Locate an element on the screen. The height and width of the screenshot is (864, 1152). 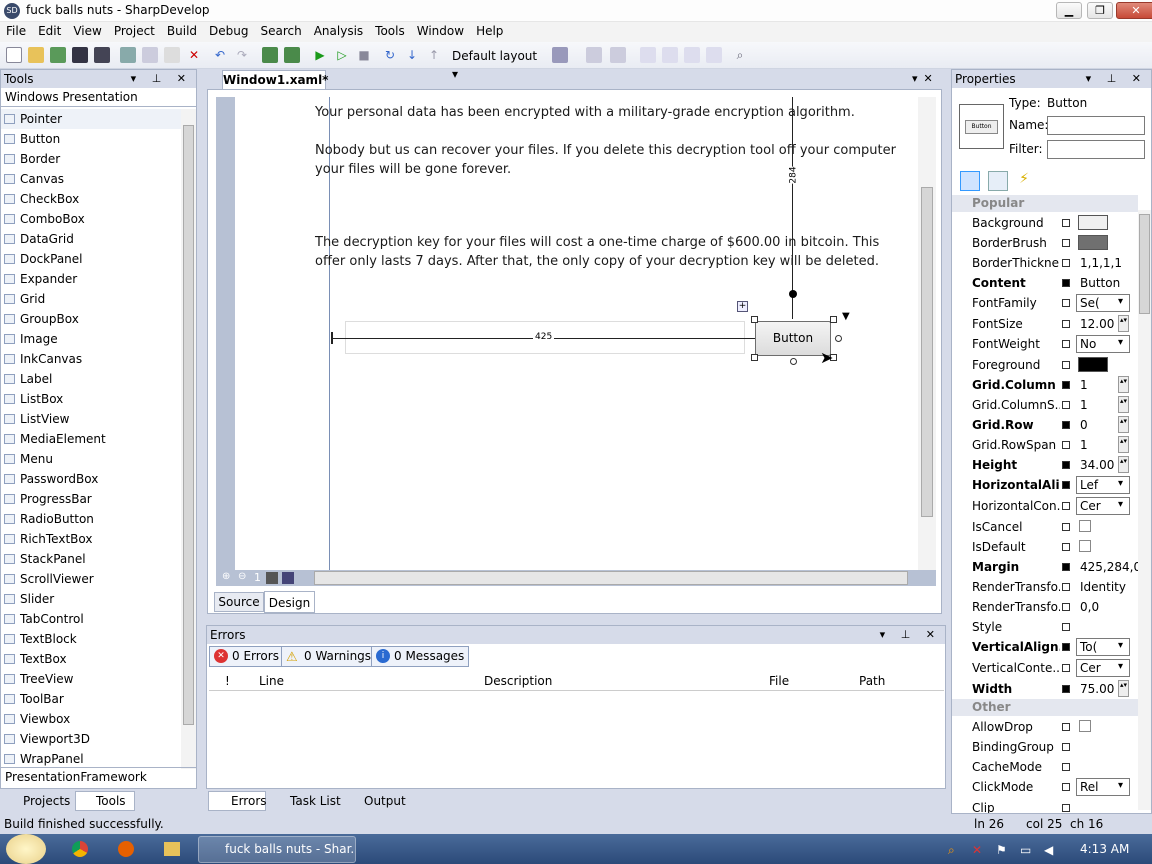
property-value: Identity is located at coordinates (1103, 587).